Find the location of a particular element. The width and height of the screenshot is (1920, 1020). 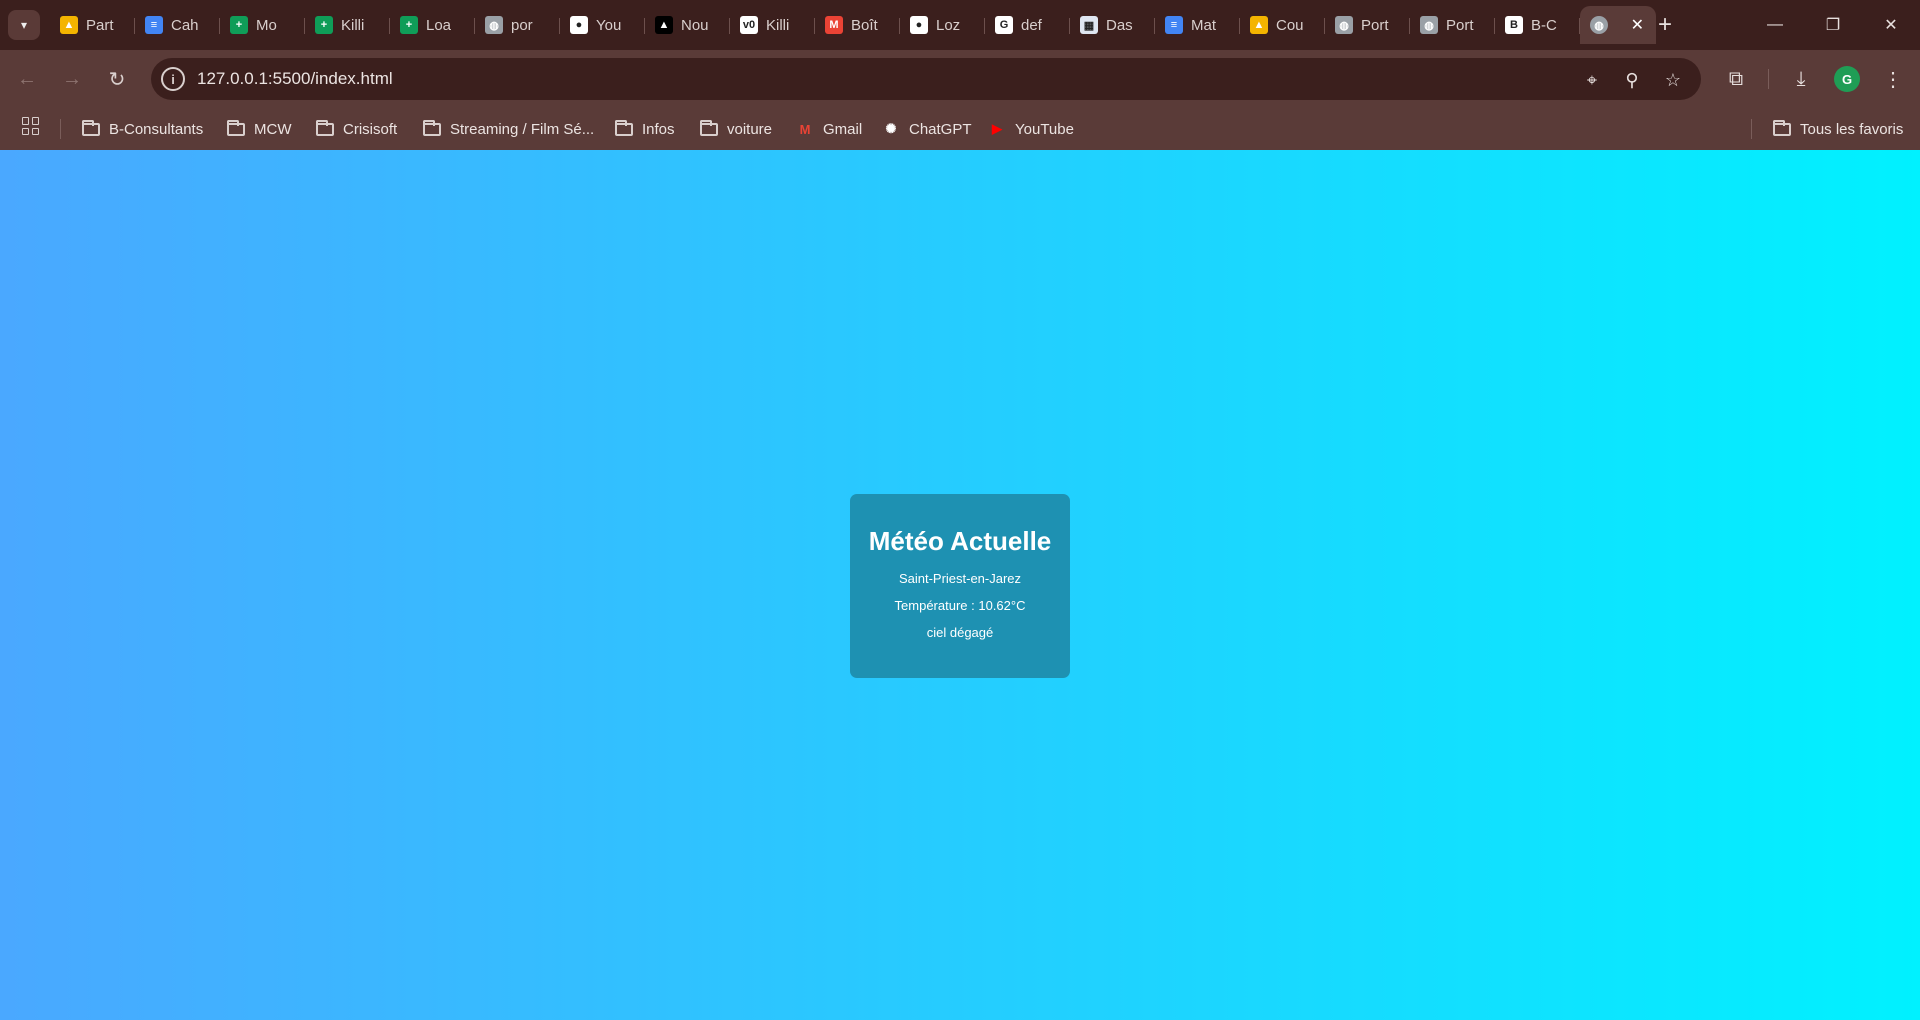

browser-tab: + Mo is located at coordinates (262, 25).